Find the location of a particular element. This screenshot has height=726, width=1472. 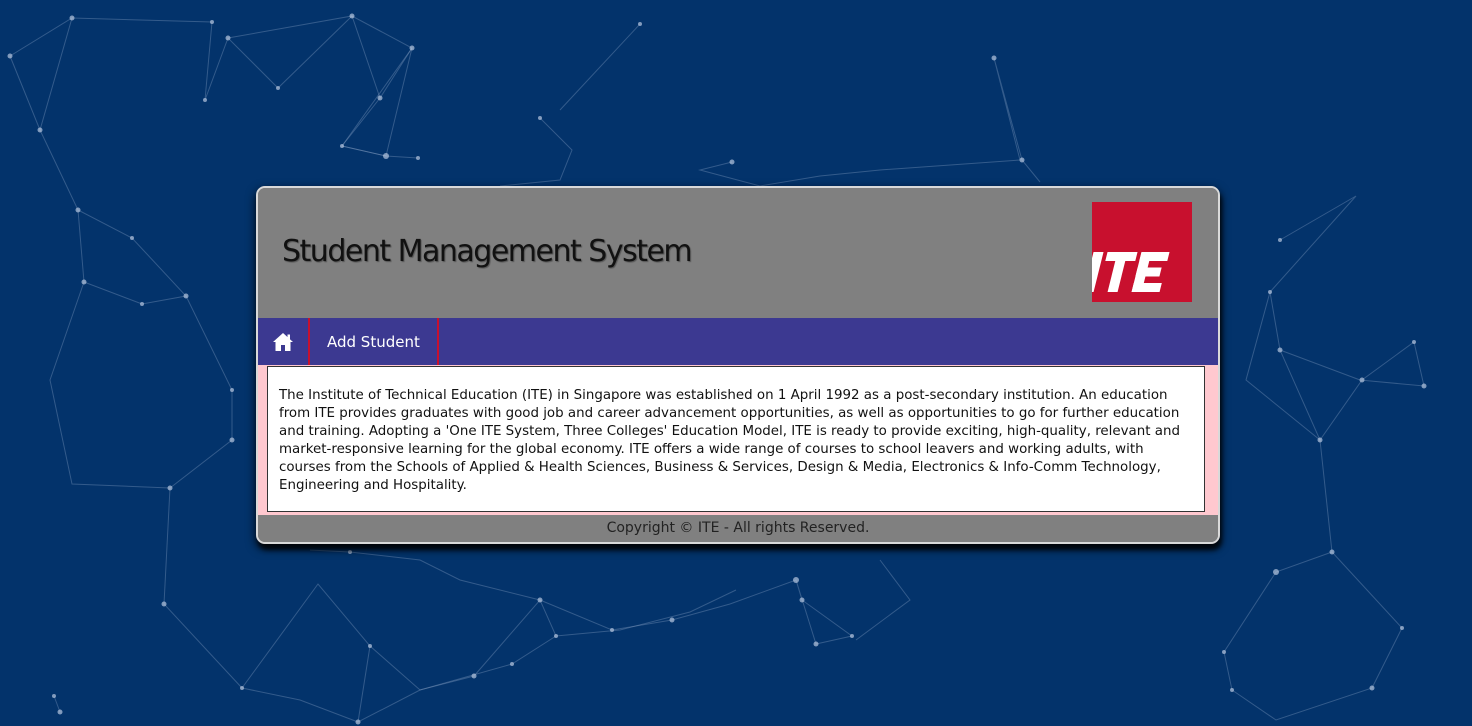

nav-item-add-student: Add Student is located at coordinates (374, 341).